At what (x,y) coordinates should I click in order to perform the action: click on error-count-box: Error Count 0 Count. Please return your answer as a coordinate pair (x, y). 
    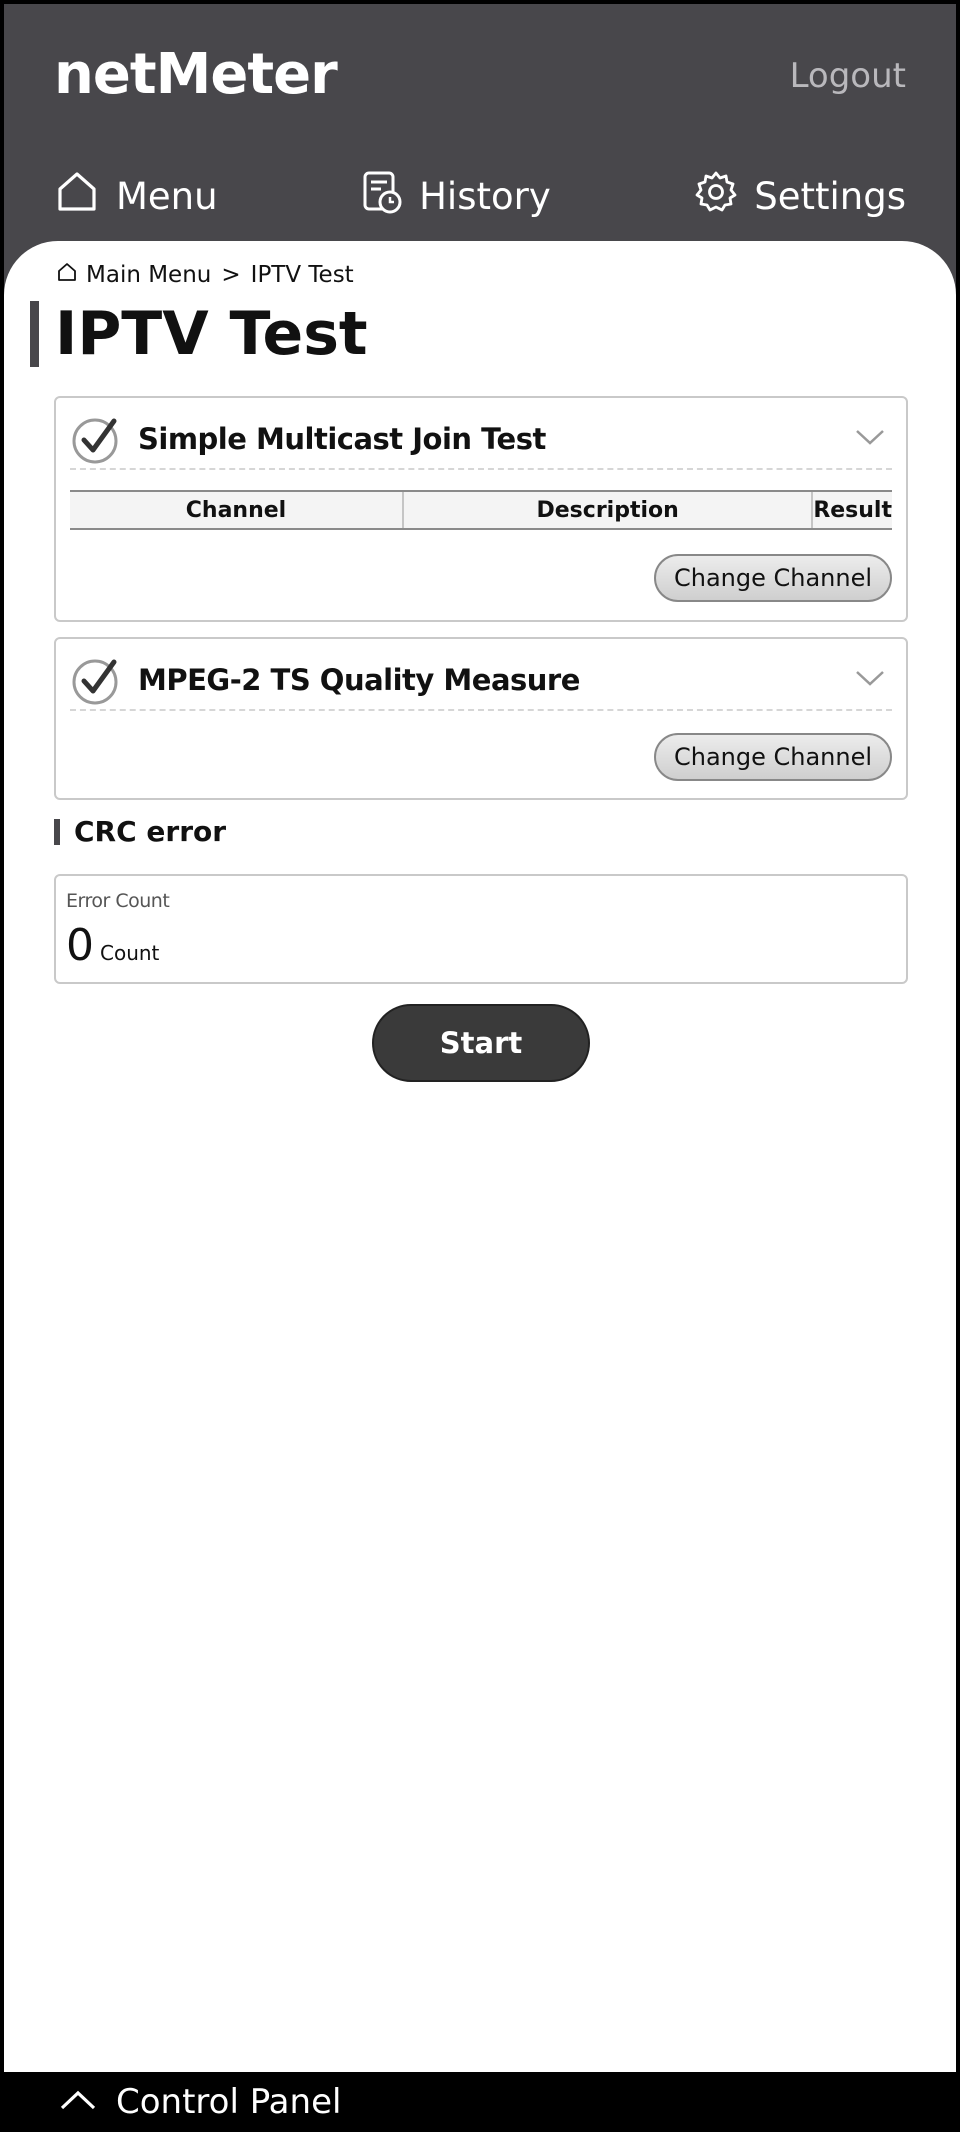
    Looking at the image, I should click on (481, 929).